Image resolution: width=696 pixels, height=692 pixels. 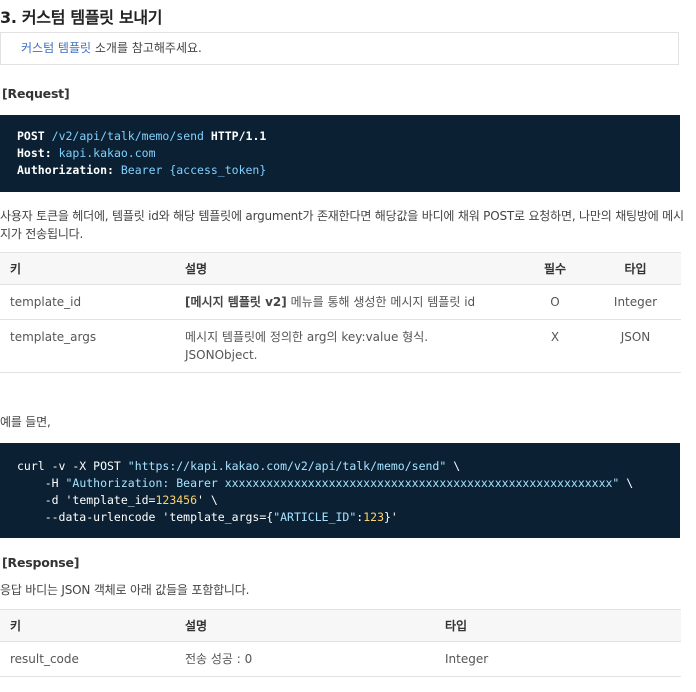 What do you see at coordinates (107, 153) in the screenshot?
I see `host-value: kapi.kakao.com` at bounding box center [107, 153].